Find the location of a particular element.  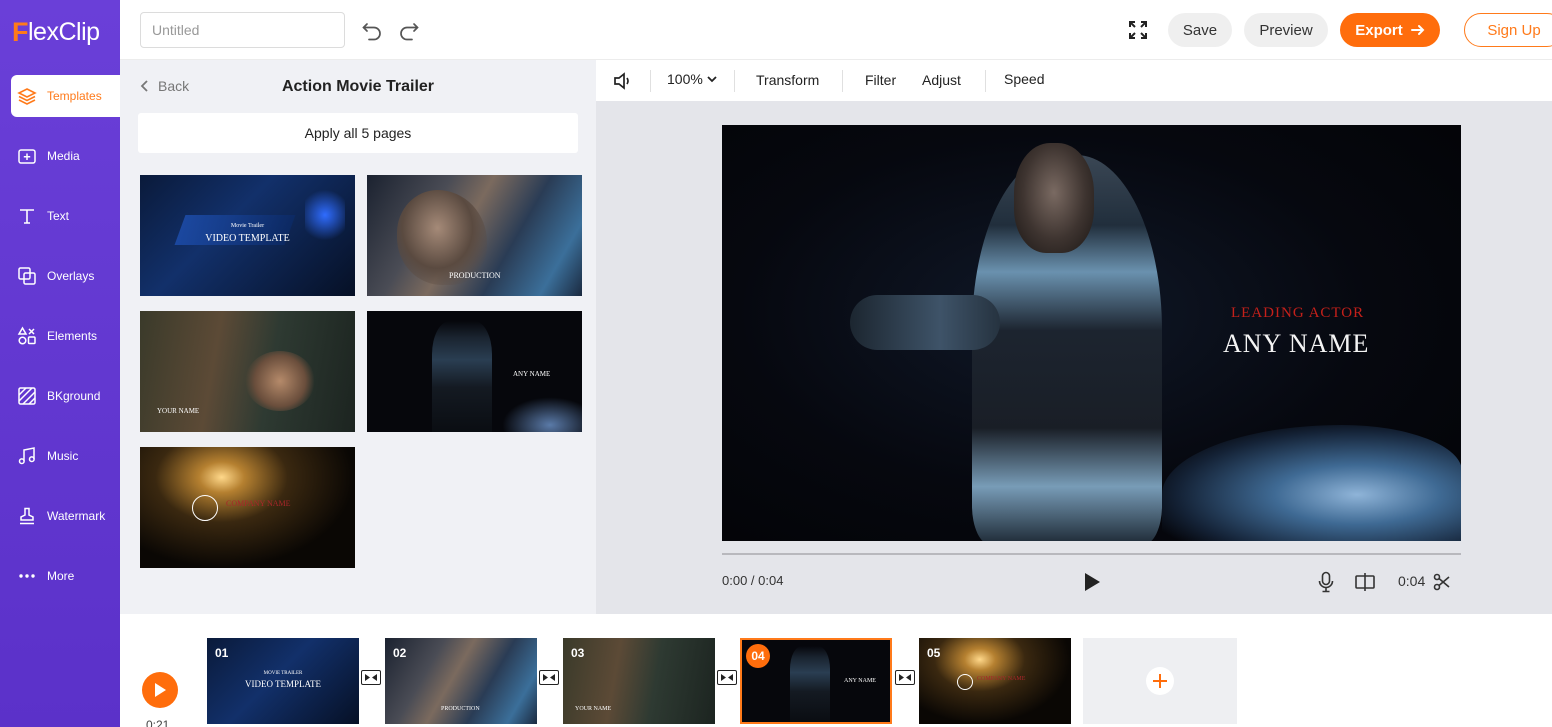

clip-number: 02 is located at coordinates (400, 653).